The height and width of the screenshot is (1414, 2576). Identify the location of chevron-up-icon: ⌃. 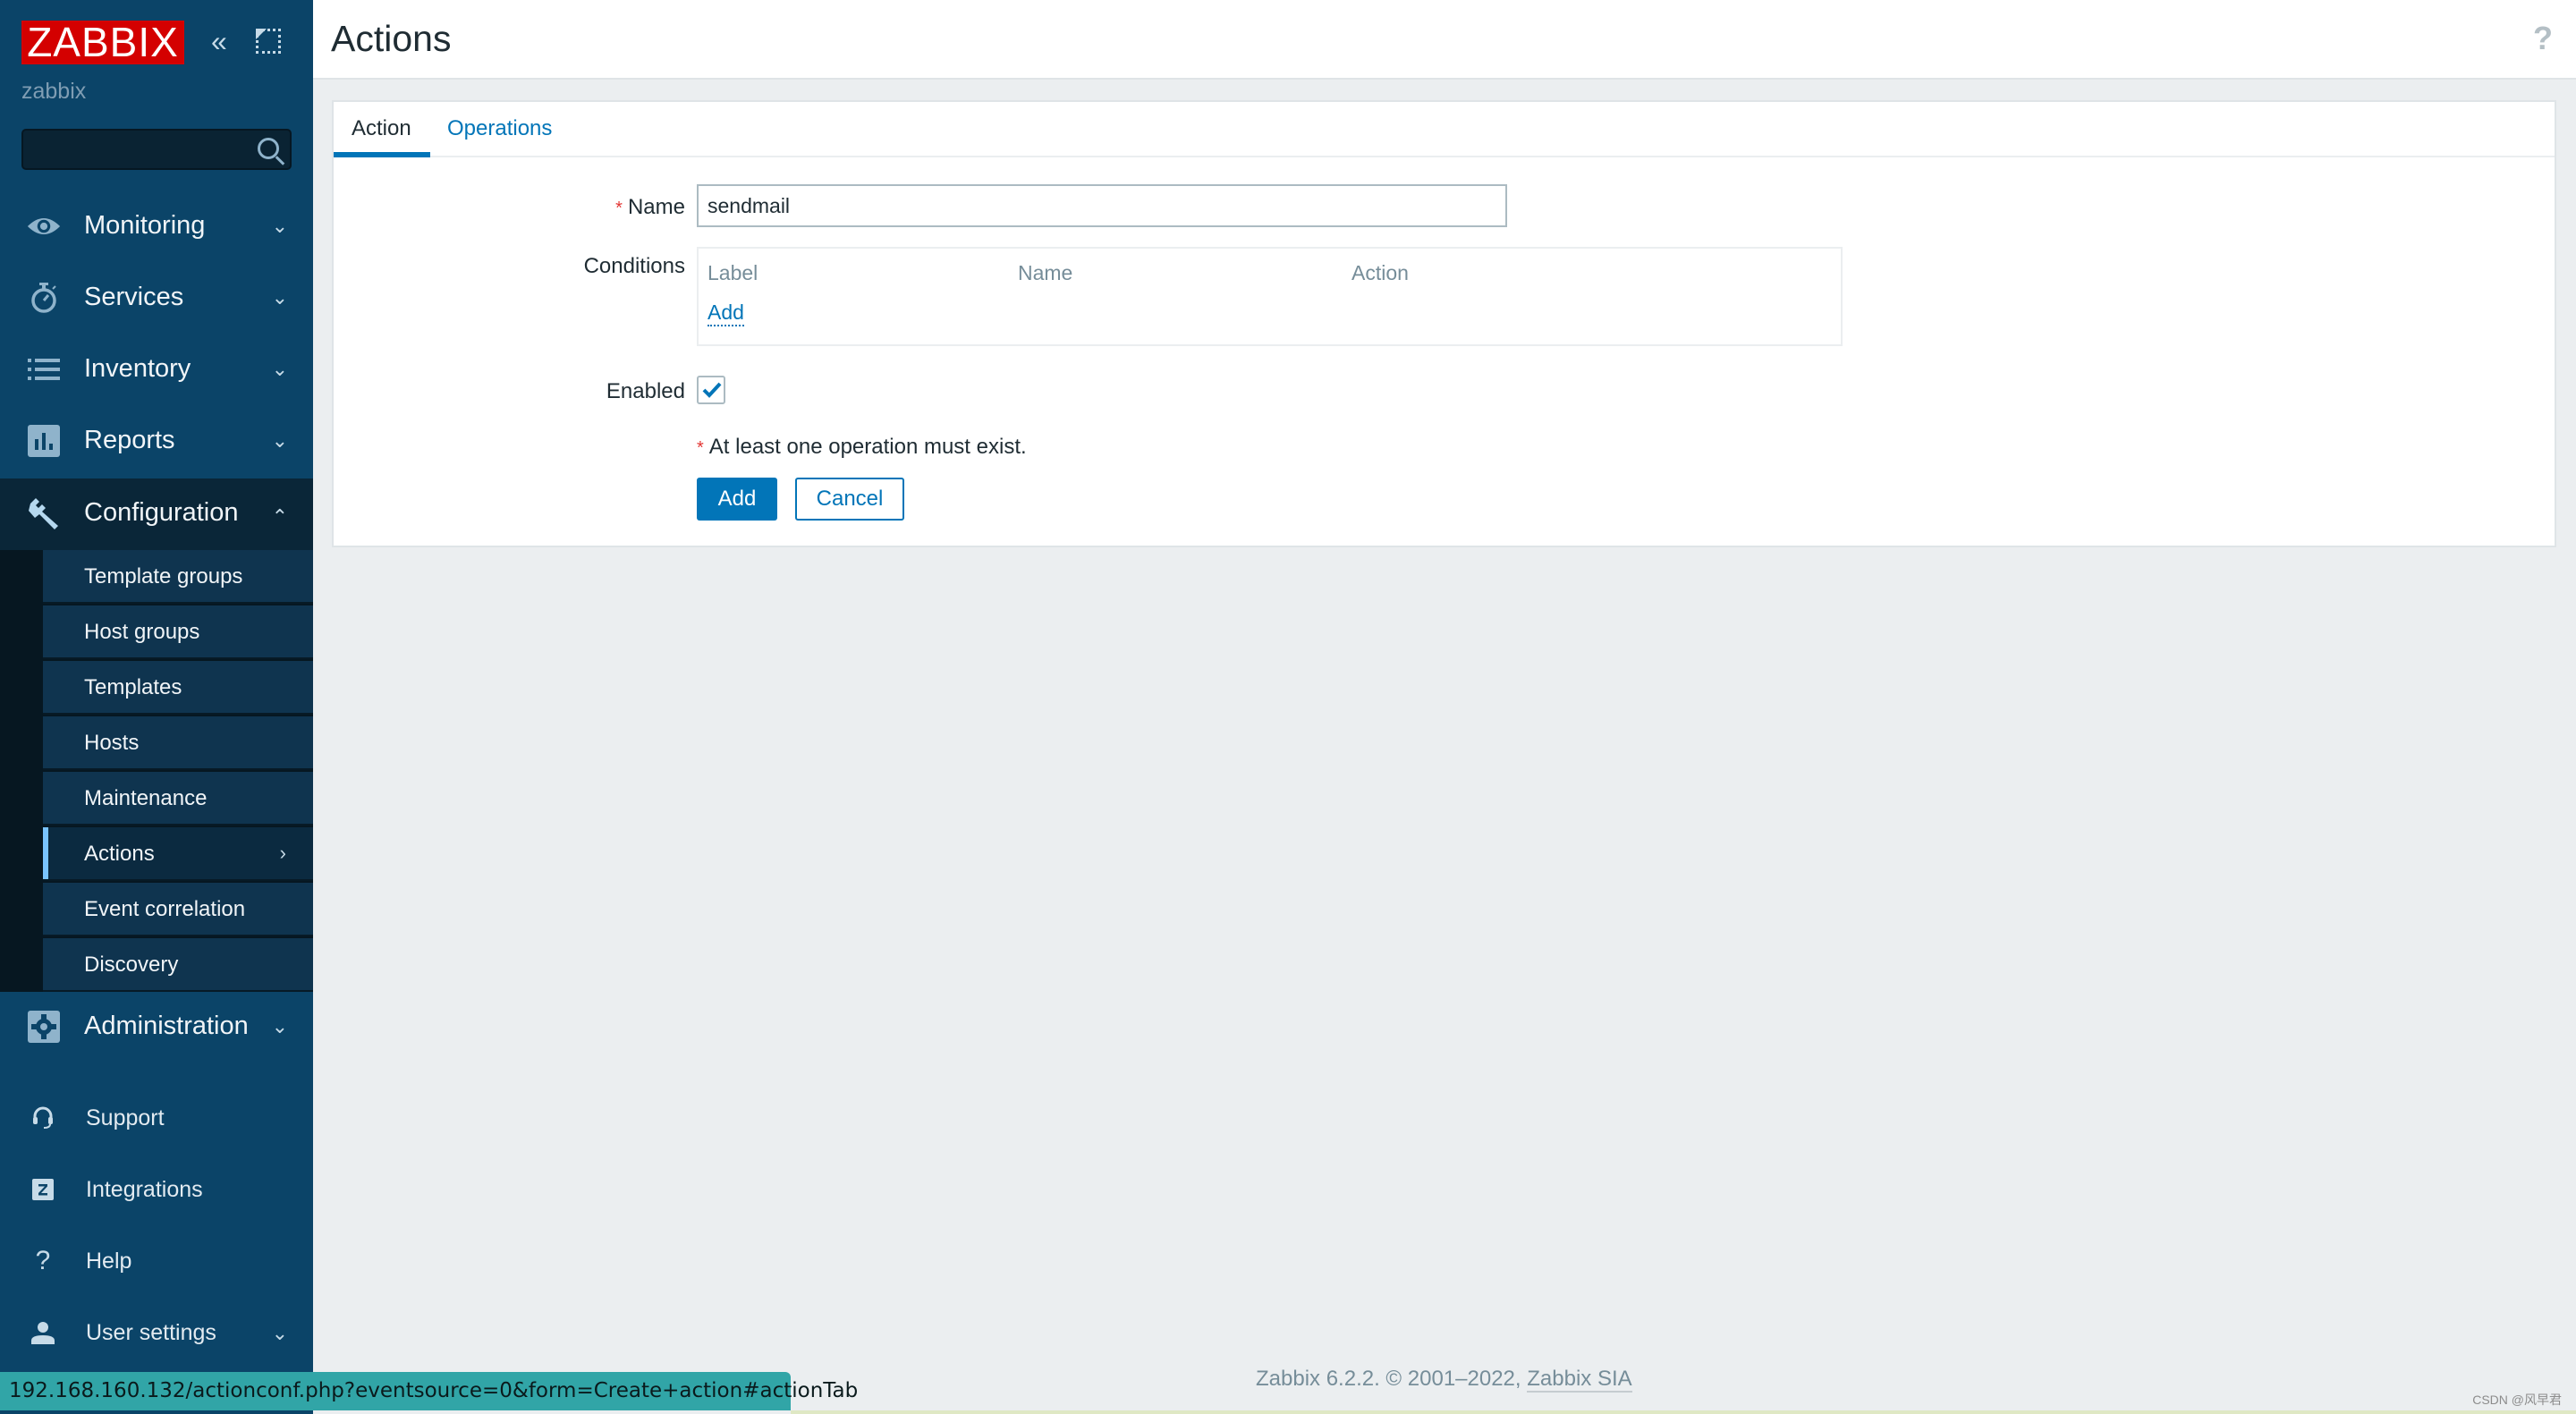
(279, 516).